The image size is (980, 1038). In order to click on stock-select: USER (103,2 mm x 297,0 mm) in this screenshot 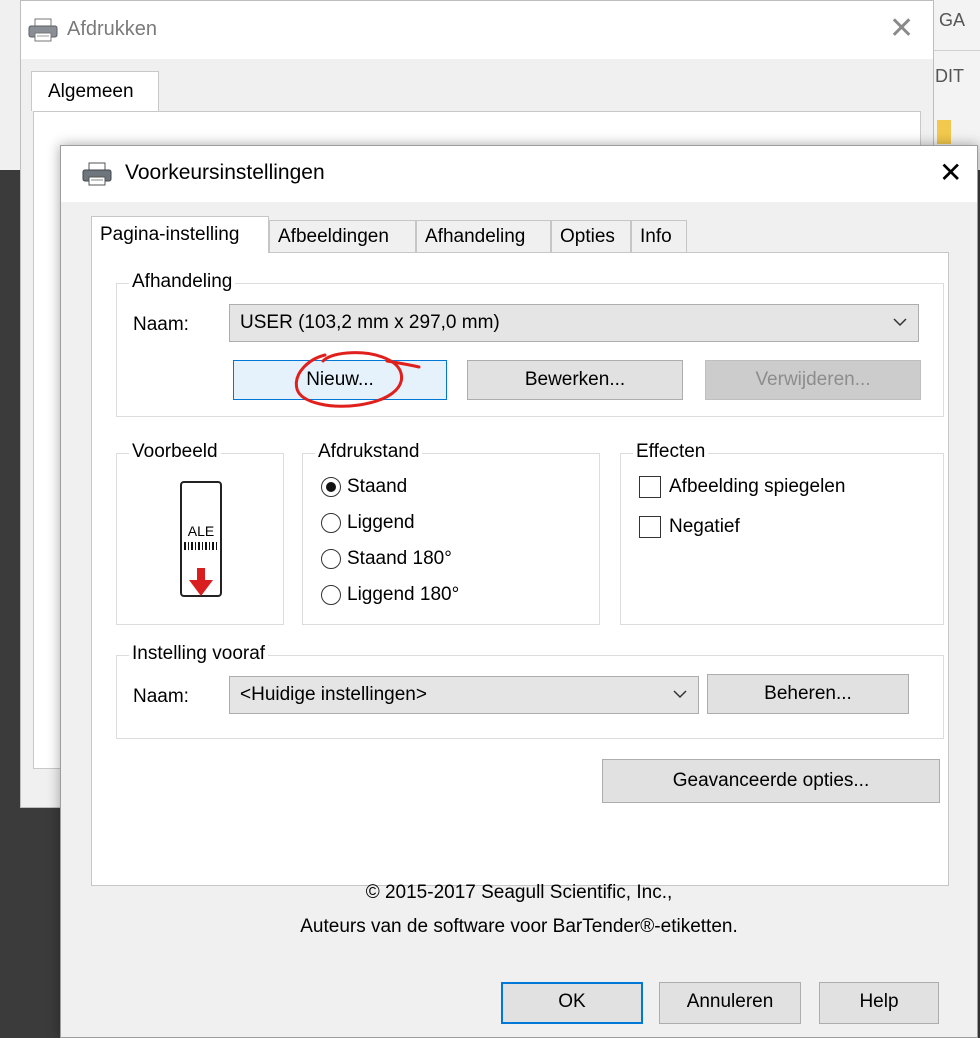, I will do `click(574, 323)`.